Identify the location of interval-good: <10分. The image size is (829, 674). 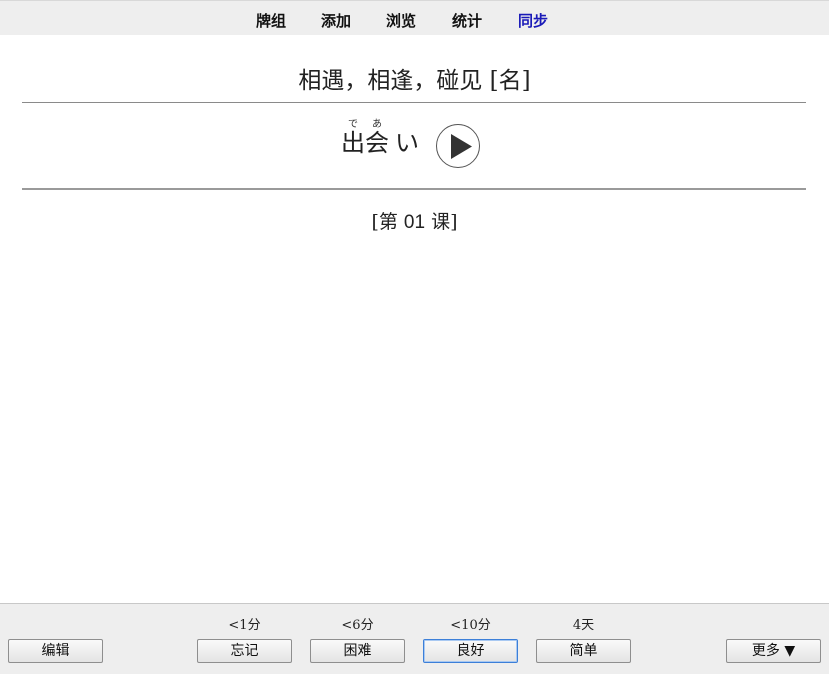
(470, 625).